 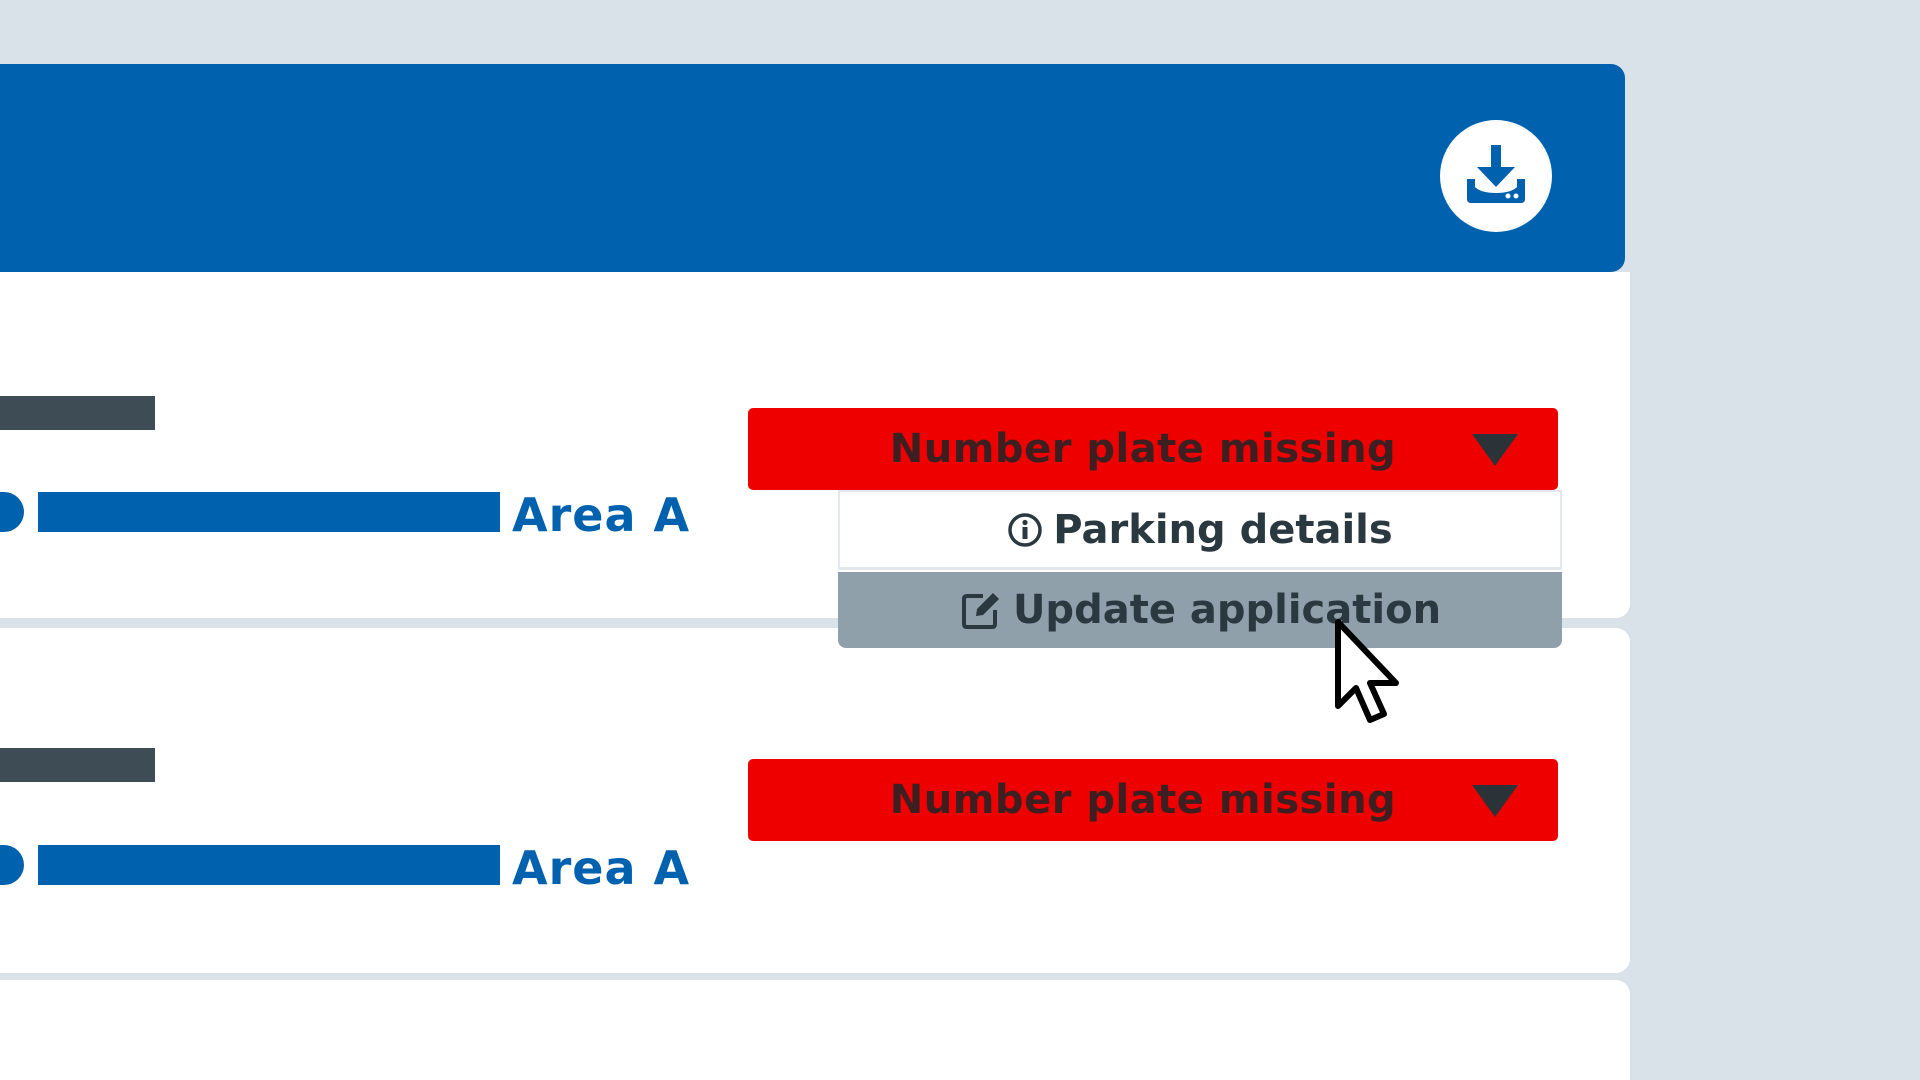 What do you see at coordinates (1227, 610) in the screenshot?
I see `menu-item-label: Update application` at bounding box center [1227, 610].